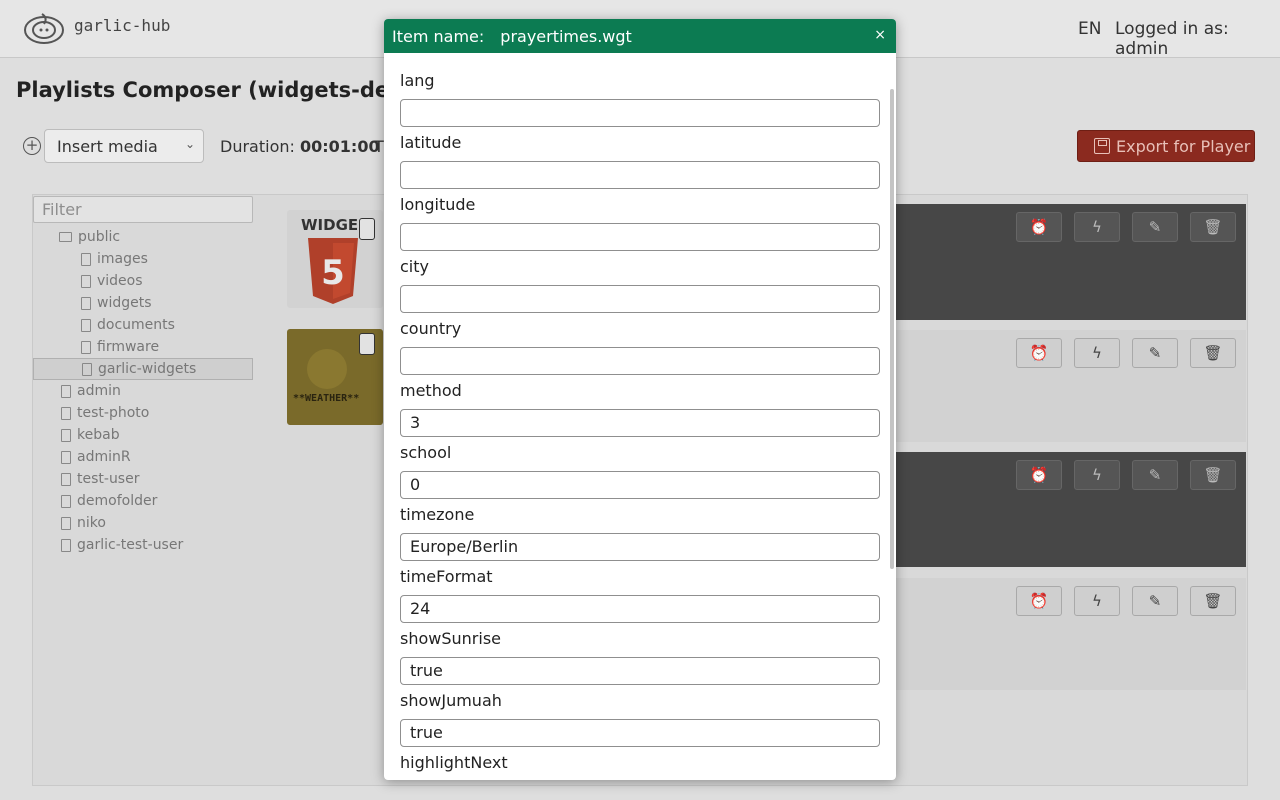 This screenshot has width=1280, height=800. I want to click on showSunrise-input: true, so click(640, 671).